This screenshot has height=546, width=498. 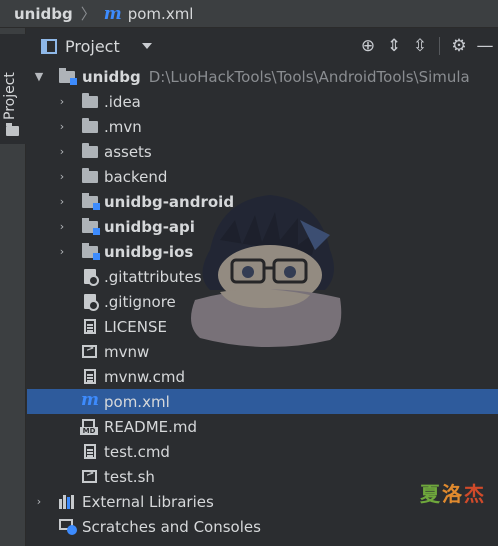 What do you see at coordinates (262, 101) in the screenshot?
I see `tree-item-idea: › .idea` at bounding box center [262, 101].